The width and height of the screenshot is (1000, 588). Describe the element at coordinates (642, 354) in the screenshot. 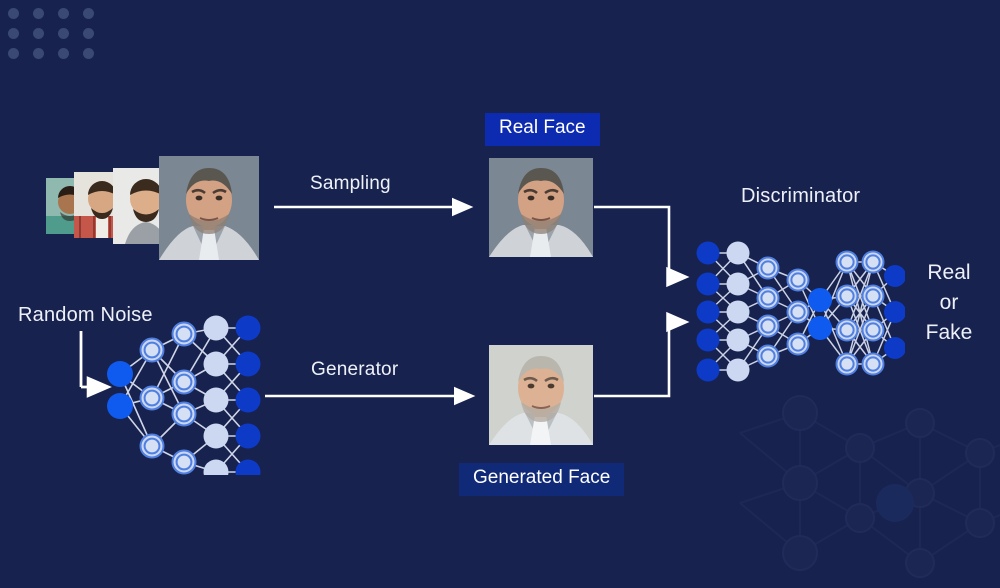

I see `generated-to-discriminator-arrow` at that location.